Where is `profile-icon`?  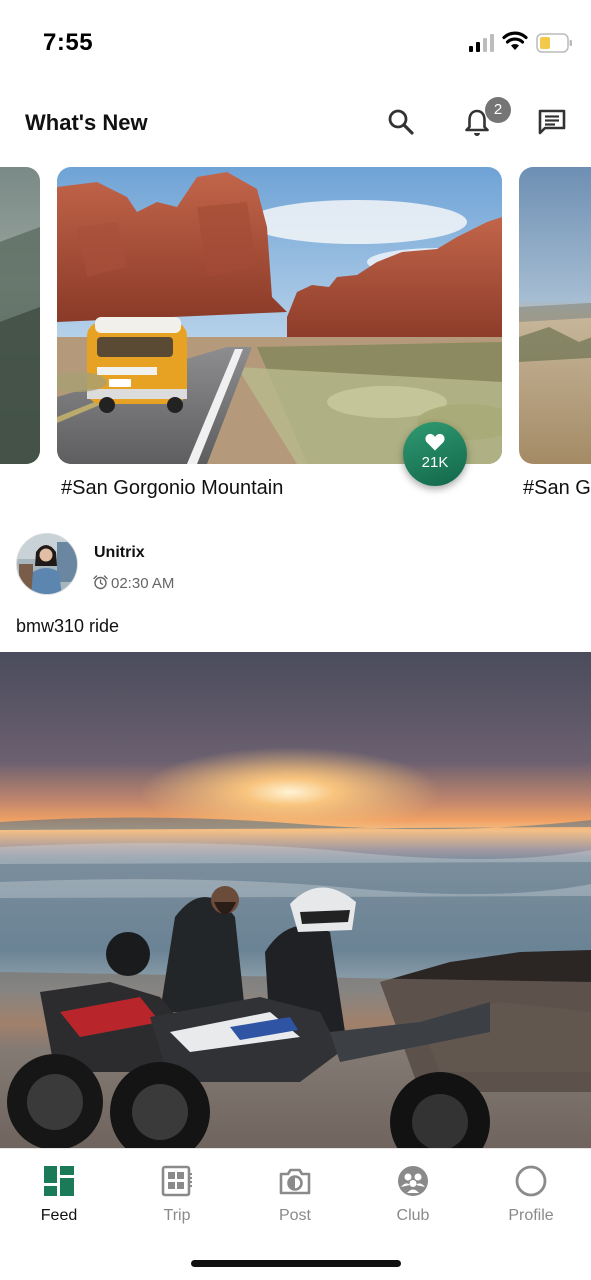 profile-icon is located at coordinates (531, 1181).